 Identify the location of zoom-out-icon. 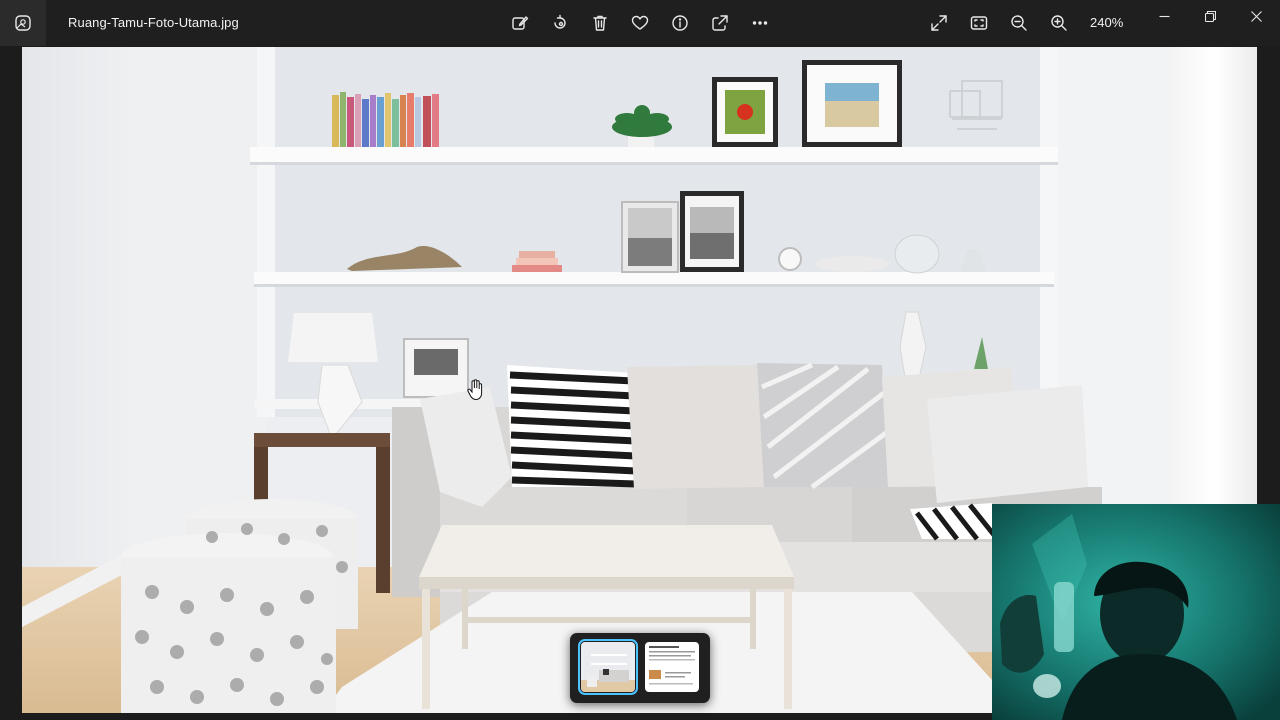
(1019, 23).